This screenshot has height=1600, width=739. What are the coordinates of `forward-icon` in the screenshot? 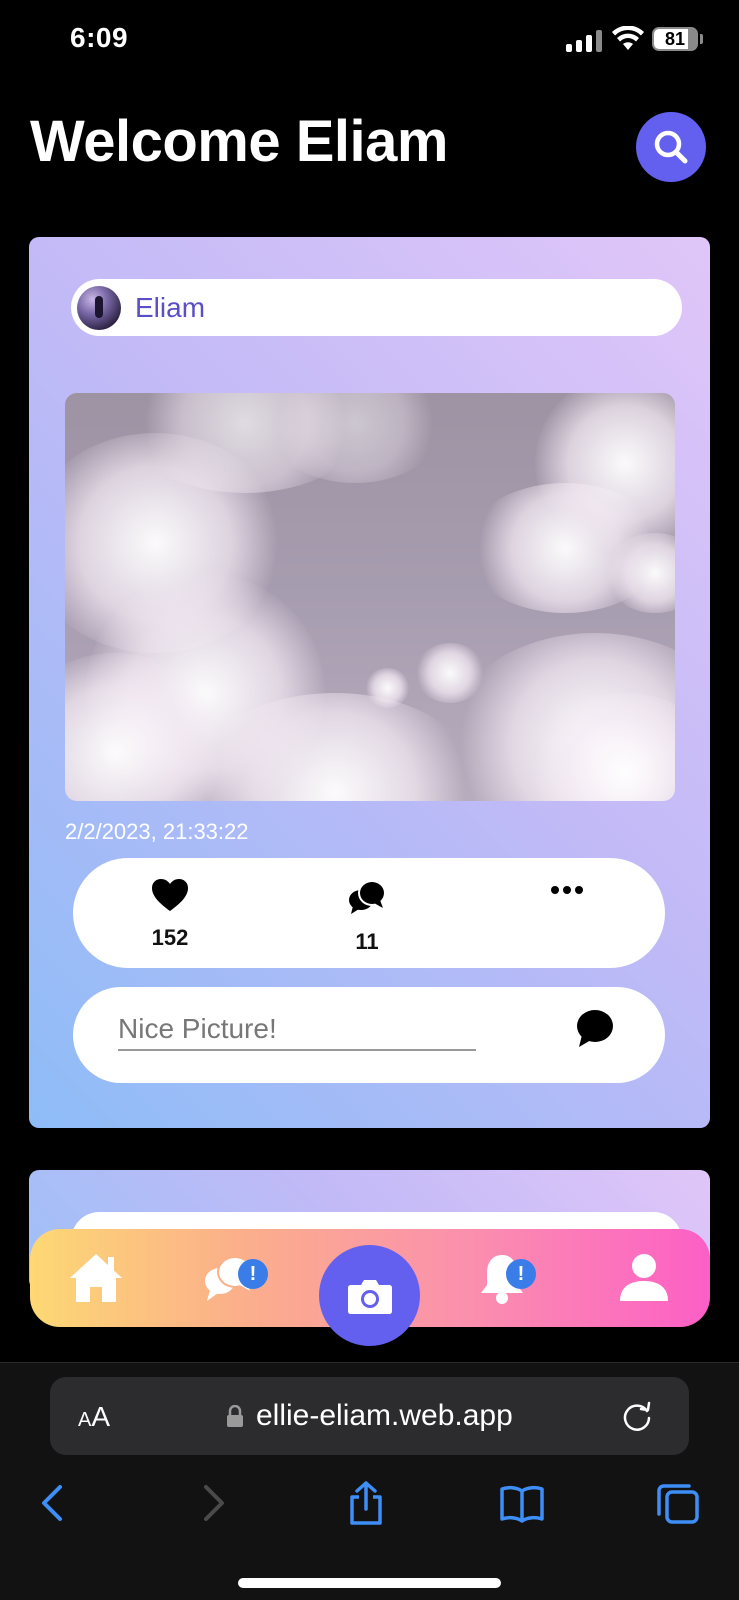 It's located at (212, 1503).